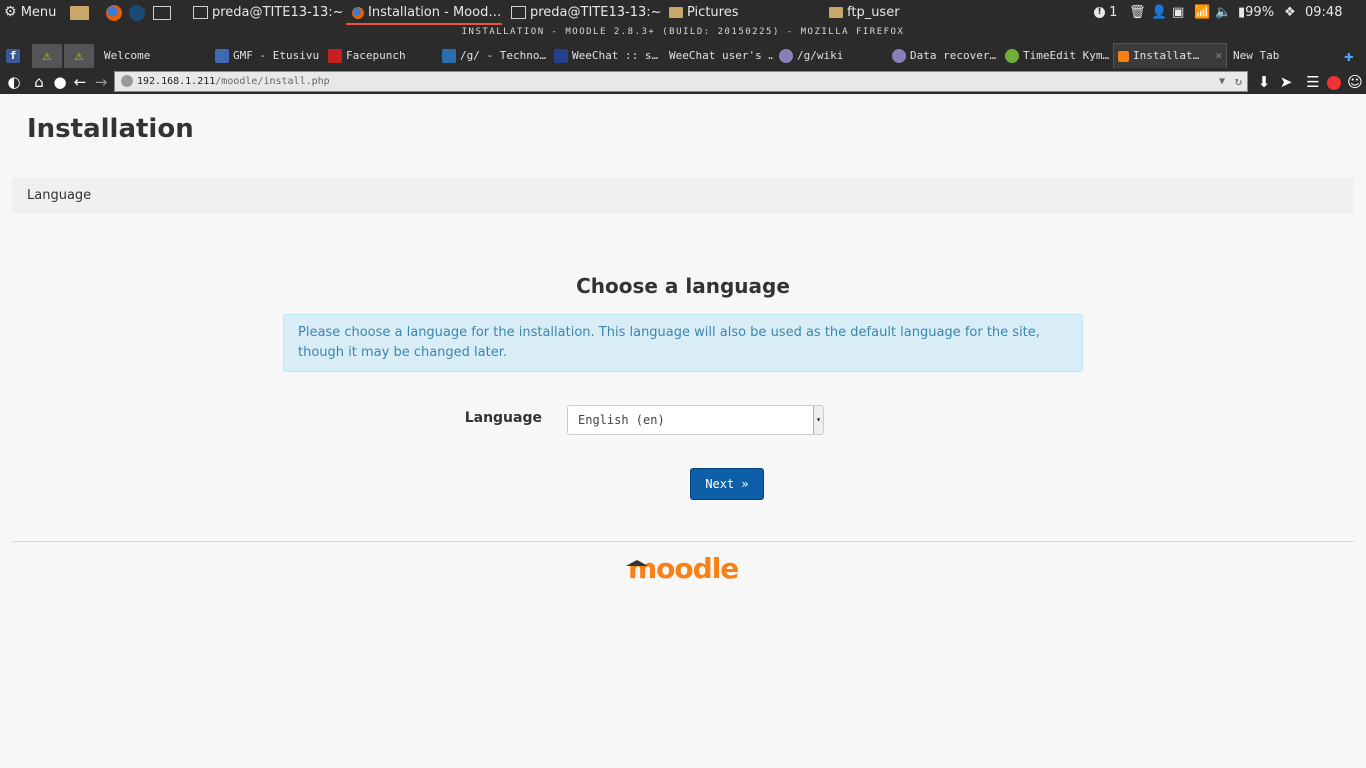 The width and height of the screenshot is (1366, 768). What do you see at coordinates (1099, 12) in the screenshot?
I see `alert-icon: !` at bounding box center [1099, 12].